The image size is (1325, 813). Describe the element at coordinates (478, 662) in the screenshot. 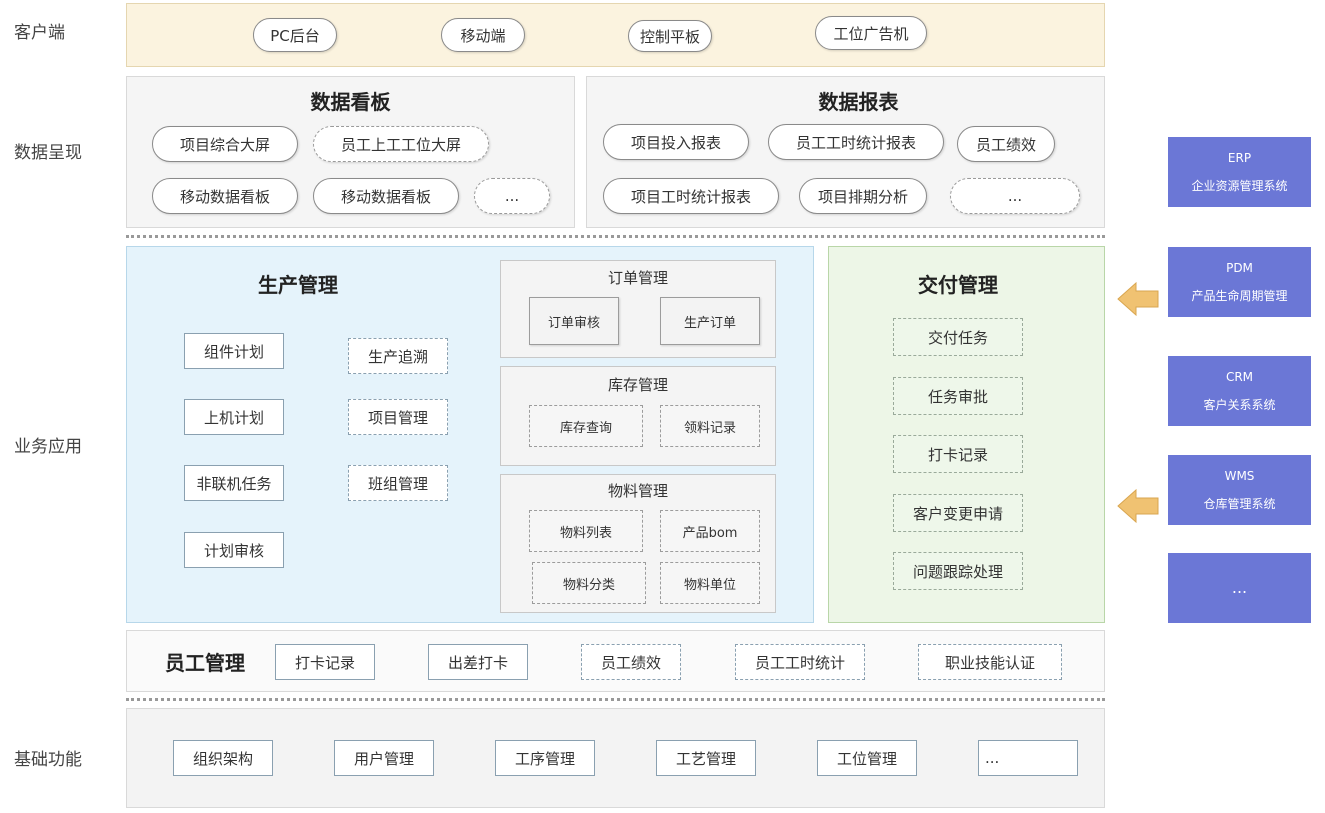

I see `staff-business-trip: 出差打卡` at that location.